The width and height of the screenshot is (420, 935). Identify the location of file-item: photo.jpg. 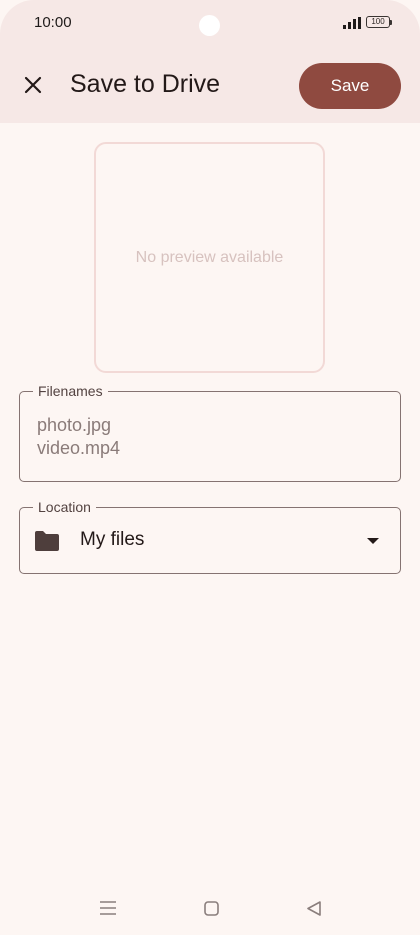
(74, 425).